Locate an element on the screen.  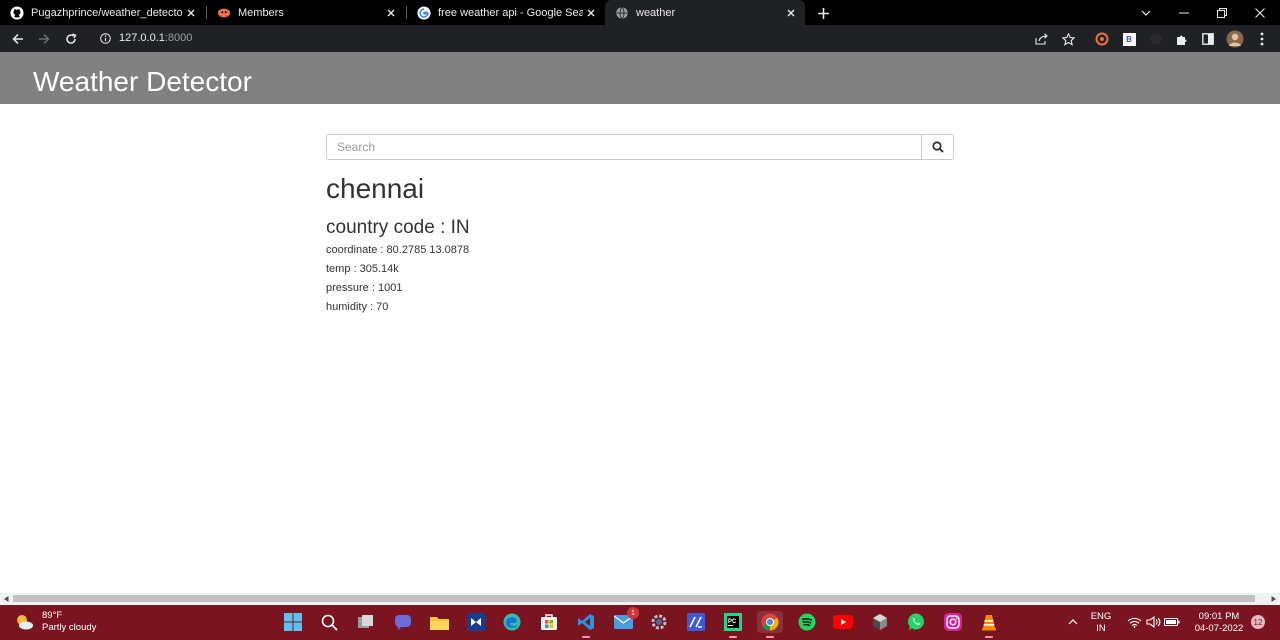
extension-b-icon: B is located at coordinates (1129, 39).